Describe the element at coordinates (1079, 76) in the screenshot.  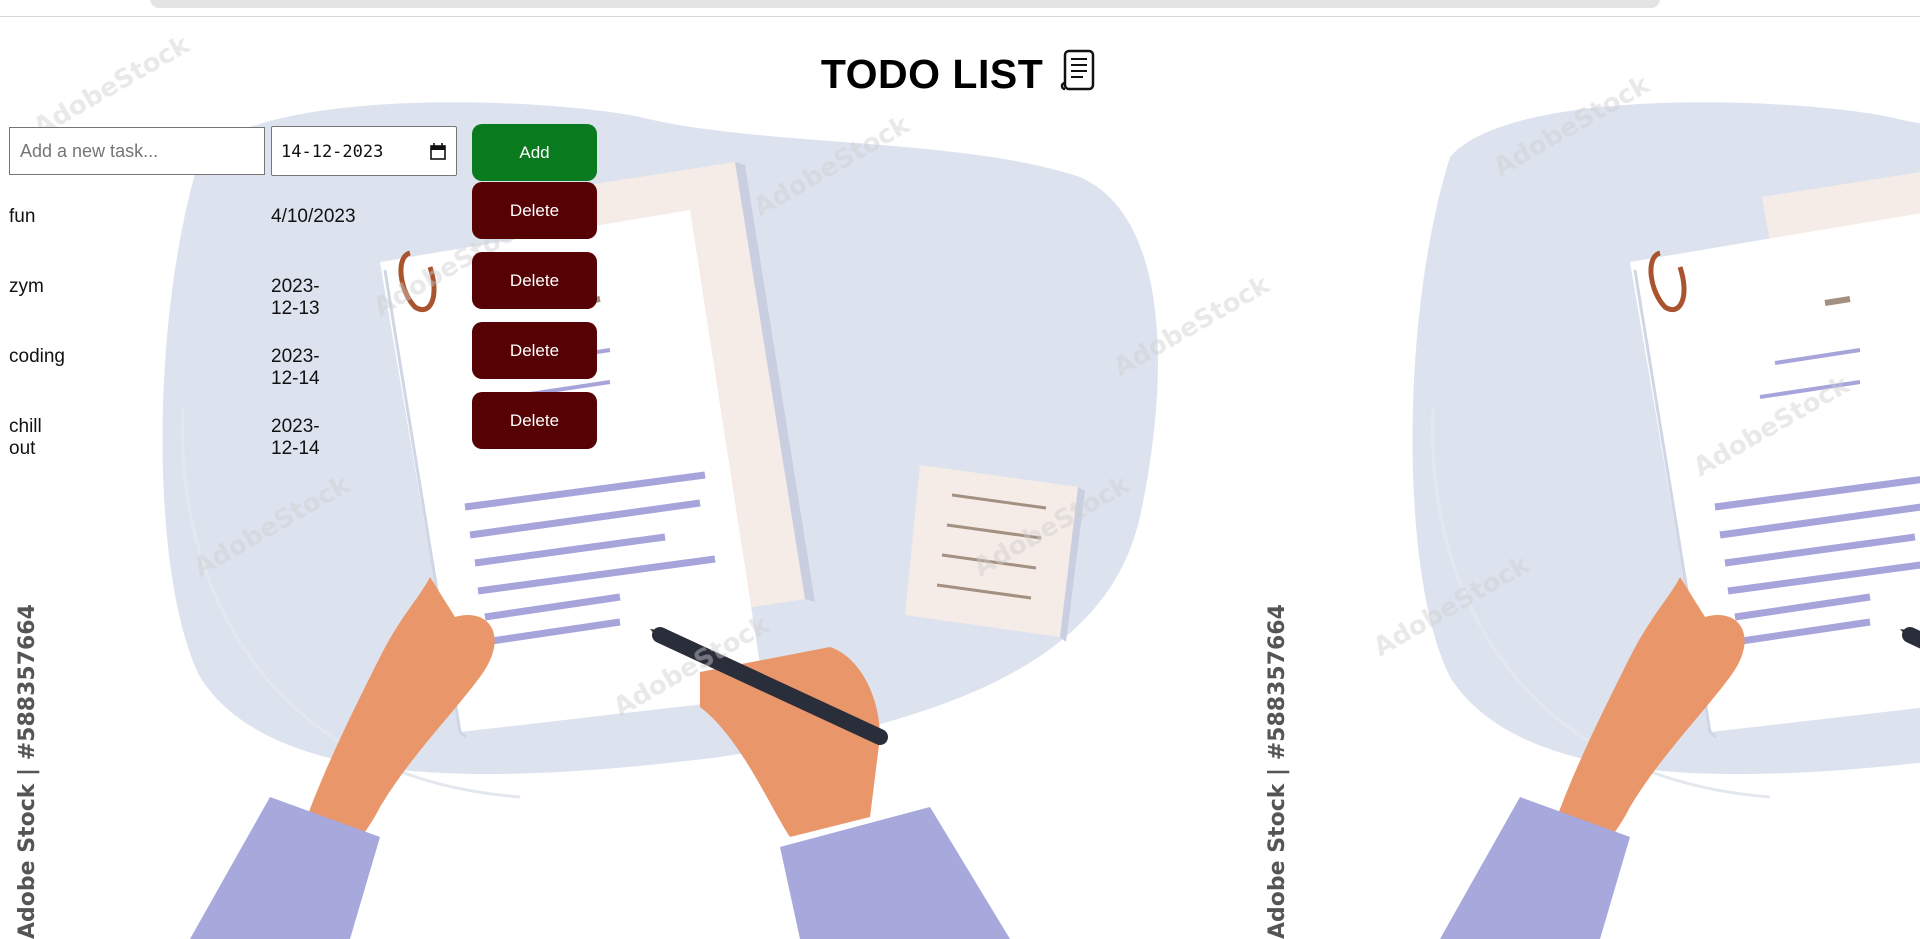
I see `scroll-icon` at that location.